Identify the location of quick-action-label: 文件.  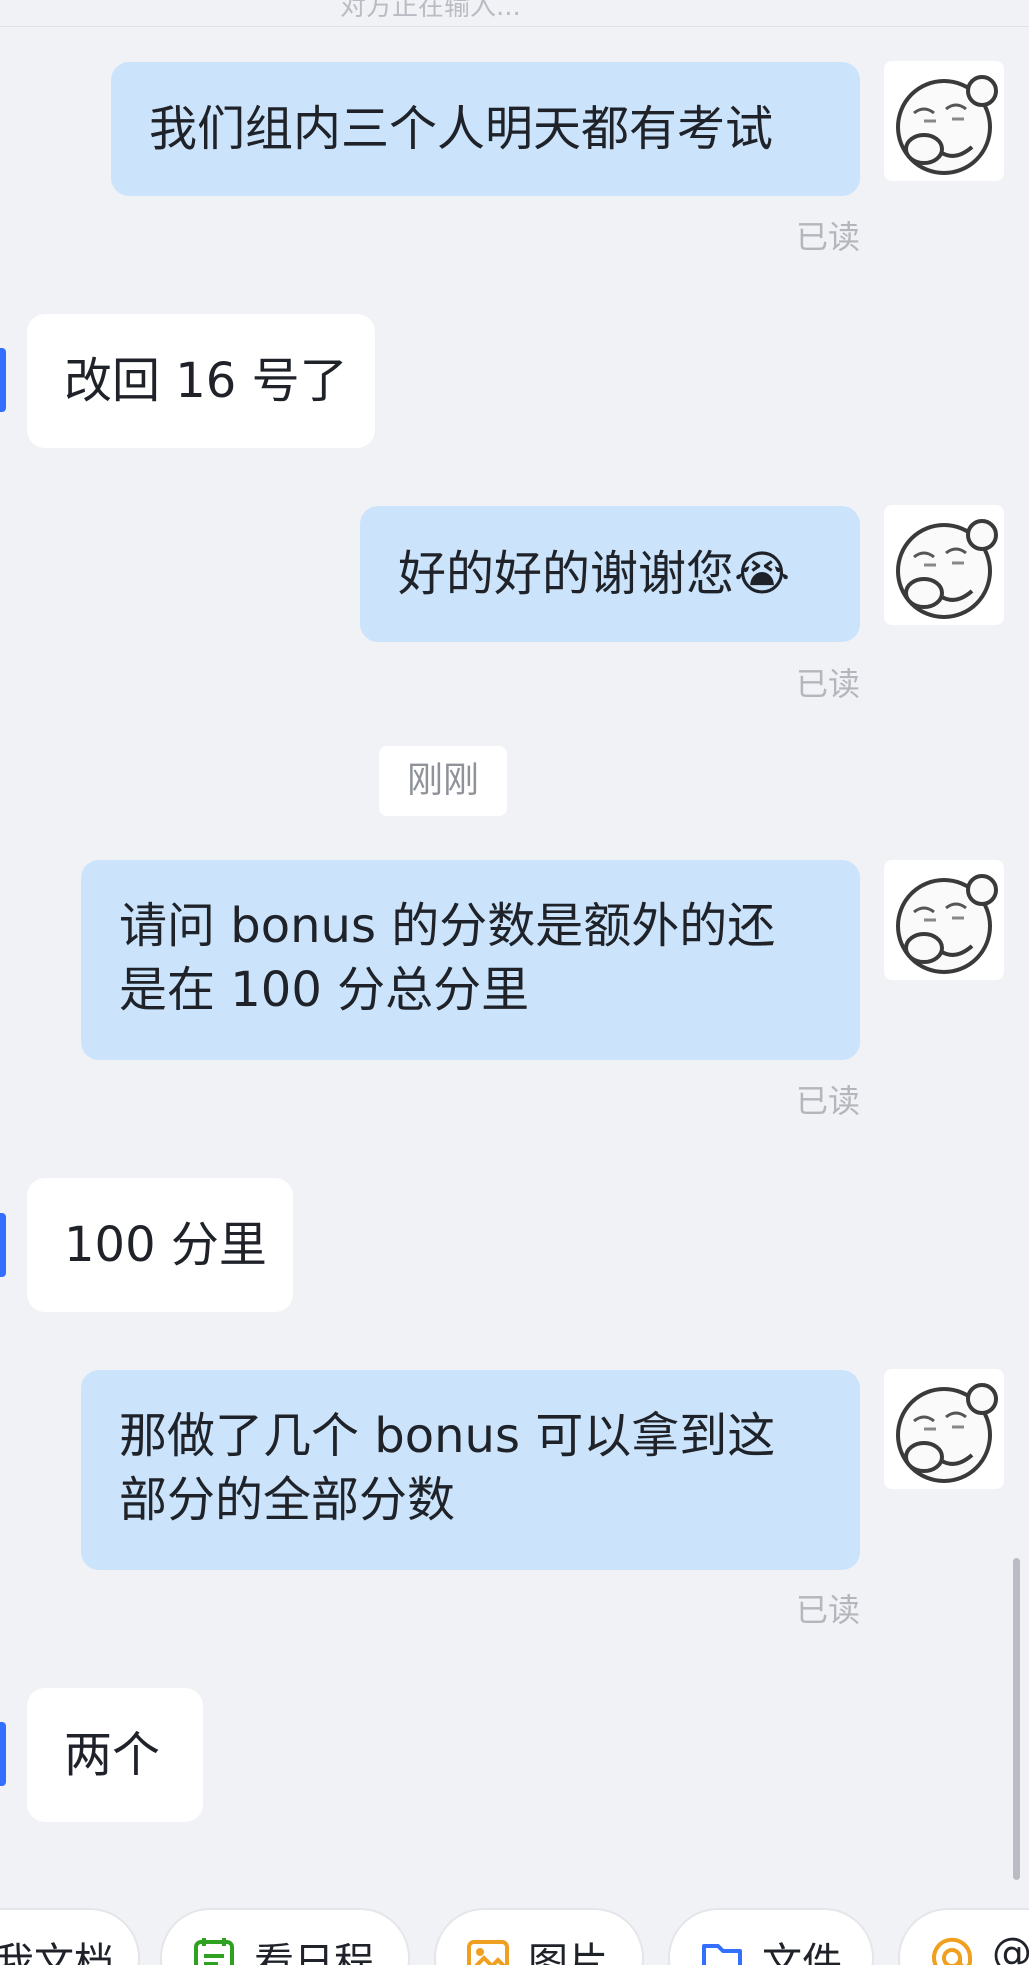
(802, 1952).